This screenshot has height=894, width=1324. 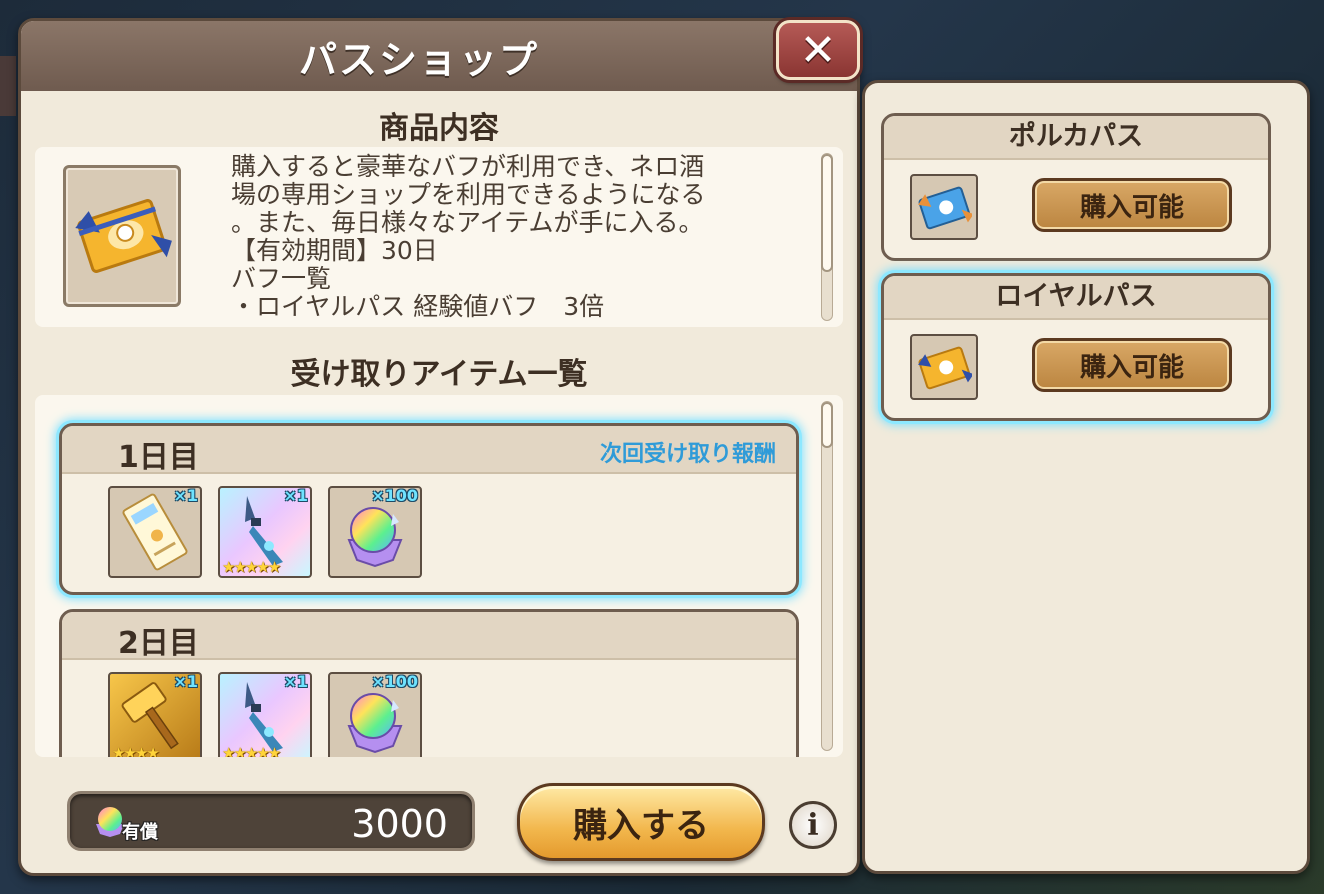 I want to click on day-card-2: 2日目 ×1 ★★★★ ×1 ★★★★★ ×100, so click(x=429, y=683).